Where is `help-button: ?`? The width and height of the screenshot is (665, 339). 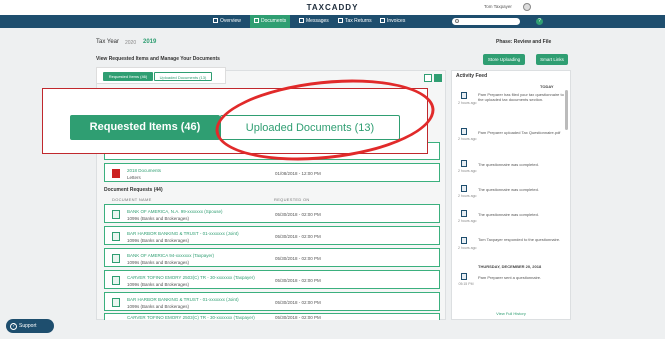
help-button: ? is located at coordinates (539, 21).